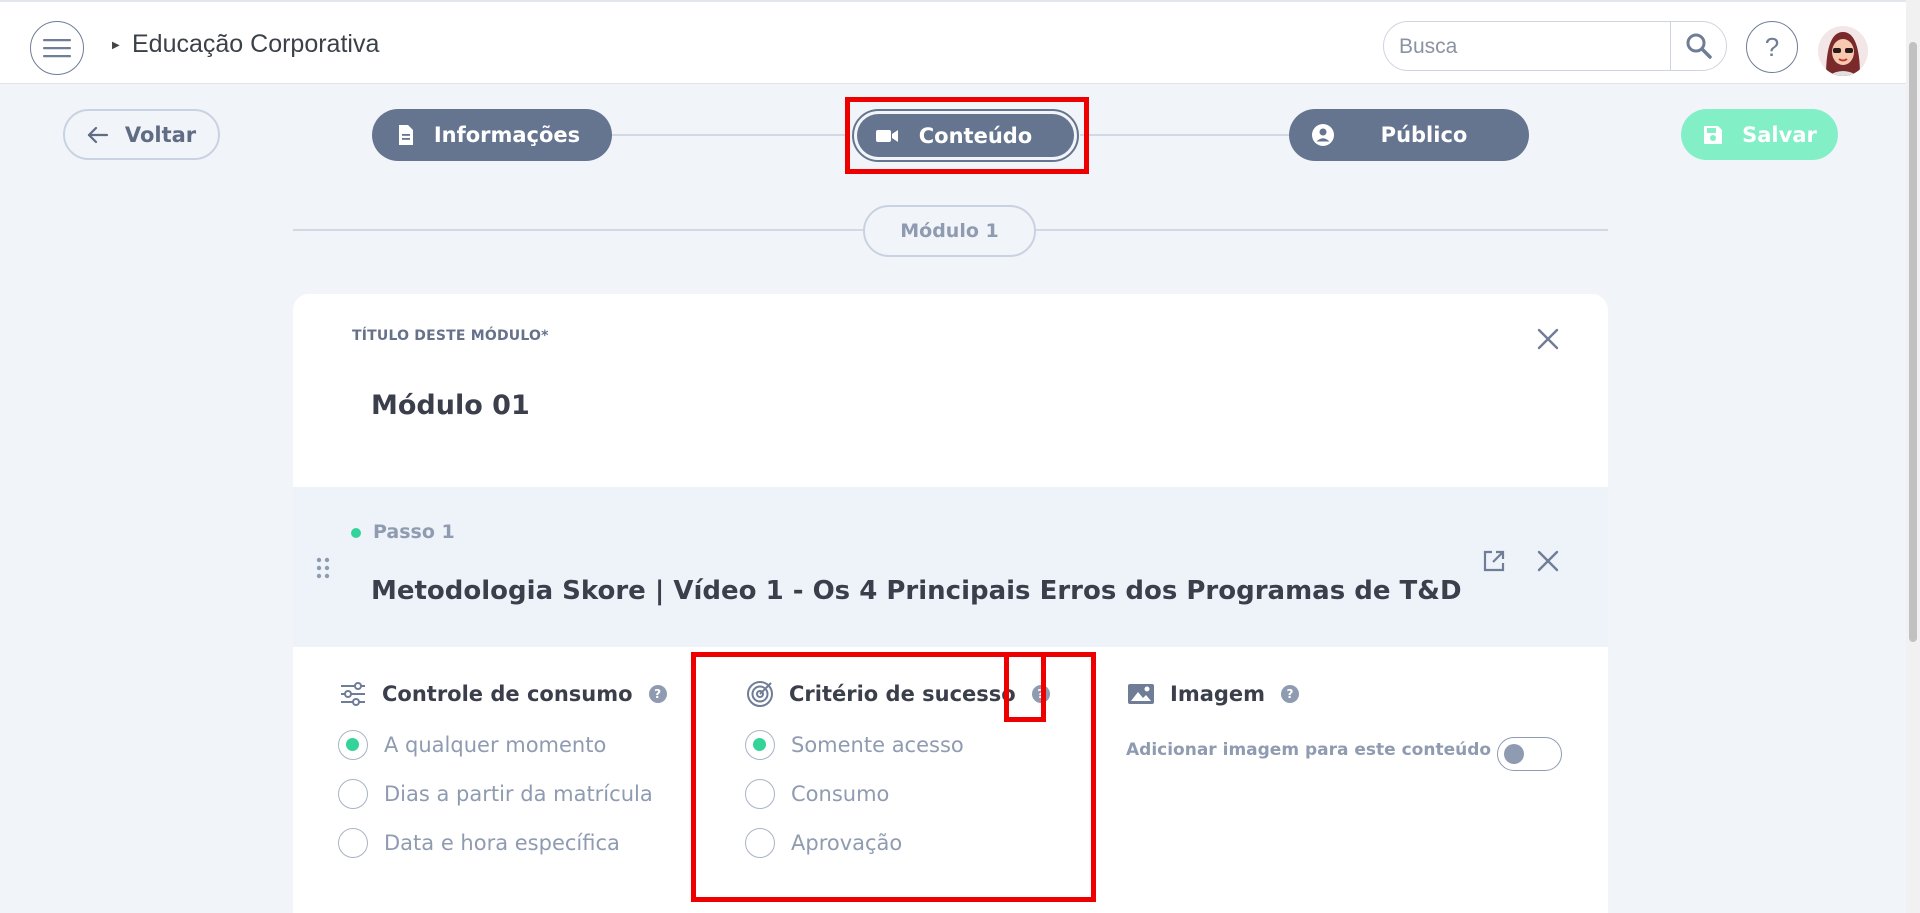 The image size is (1920, 913). Describe the element at coordinates (450, 405) in the screenshot. I see `module-title-input: Módulo 01` at that location.